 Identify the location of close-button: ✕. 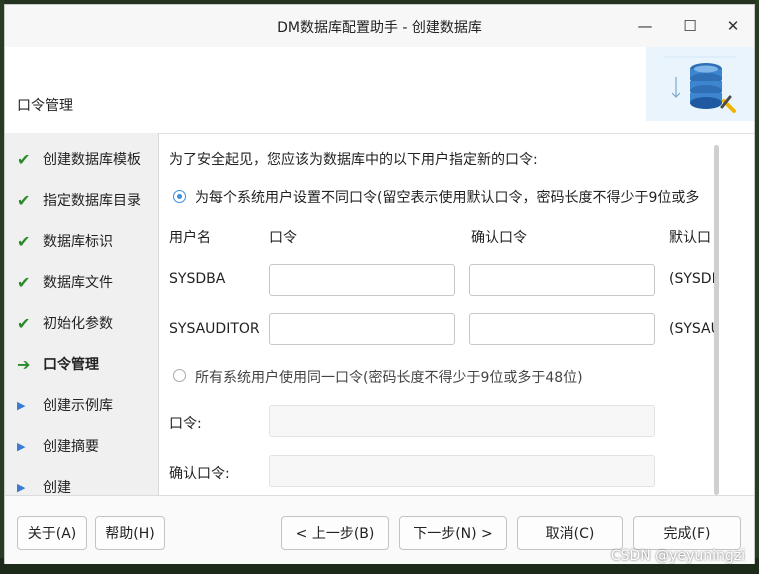
(733, 26).